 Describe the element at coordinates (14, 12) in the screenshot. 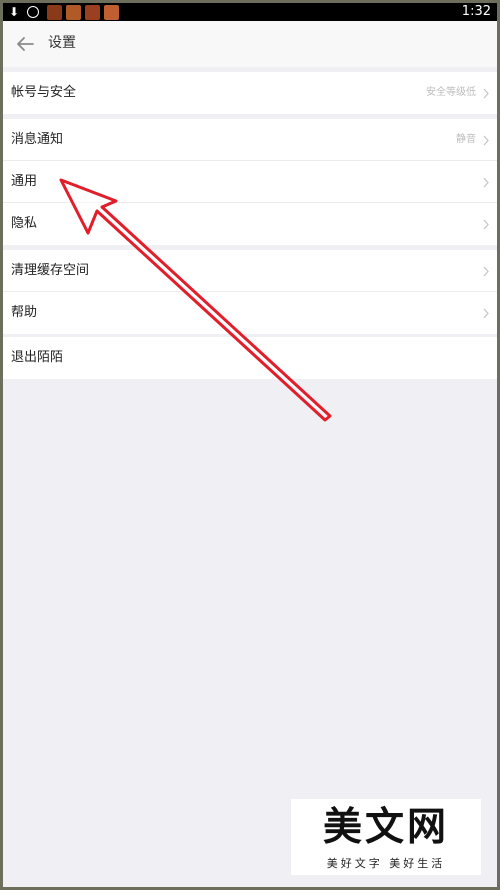

I see `download-icon: ⬇` at that location.